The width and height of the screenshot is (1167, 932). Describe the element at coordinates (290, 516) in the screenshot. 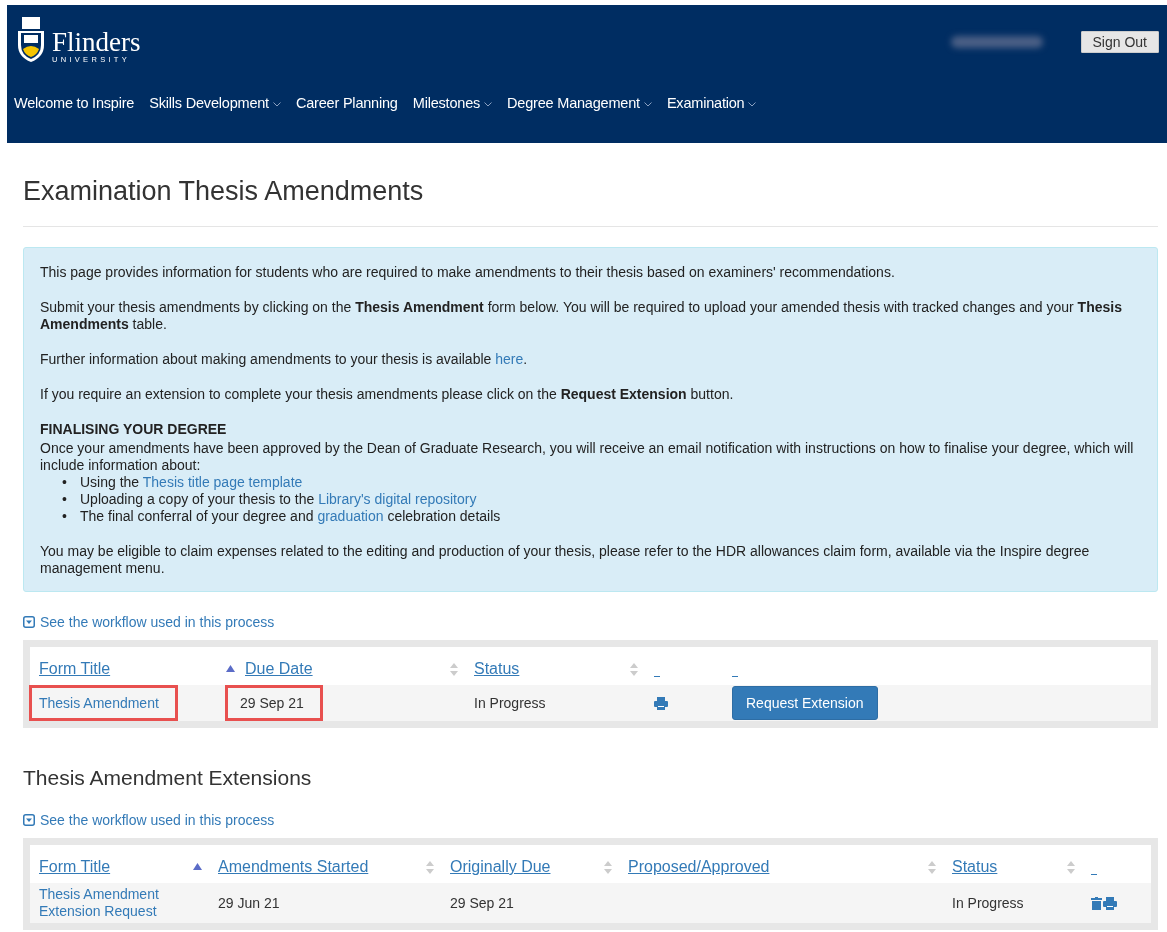

I see `bullet-item: The final conferral of your degree and graduation celebration details` at that location.